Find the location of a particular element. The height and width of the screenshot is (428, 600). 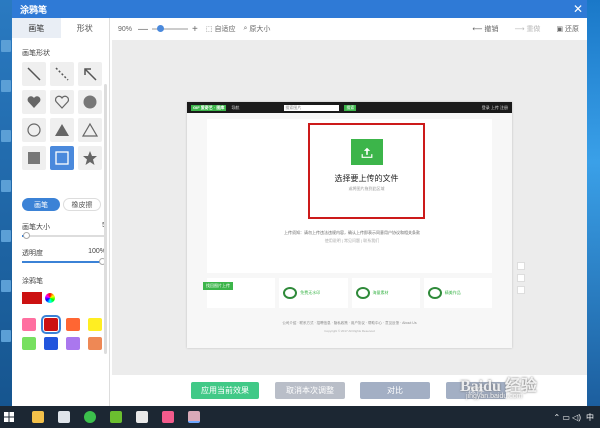

star-filled-shape-button is located at coordinates (90, 158).